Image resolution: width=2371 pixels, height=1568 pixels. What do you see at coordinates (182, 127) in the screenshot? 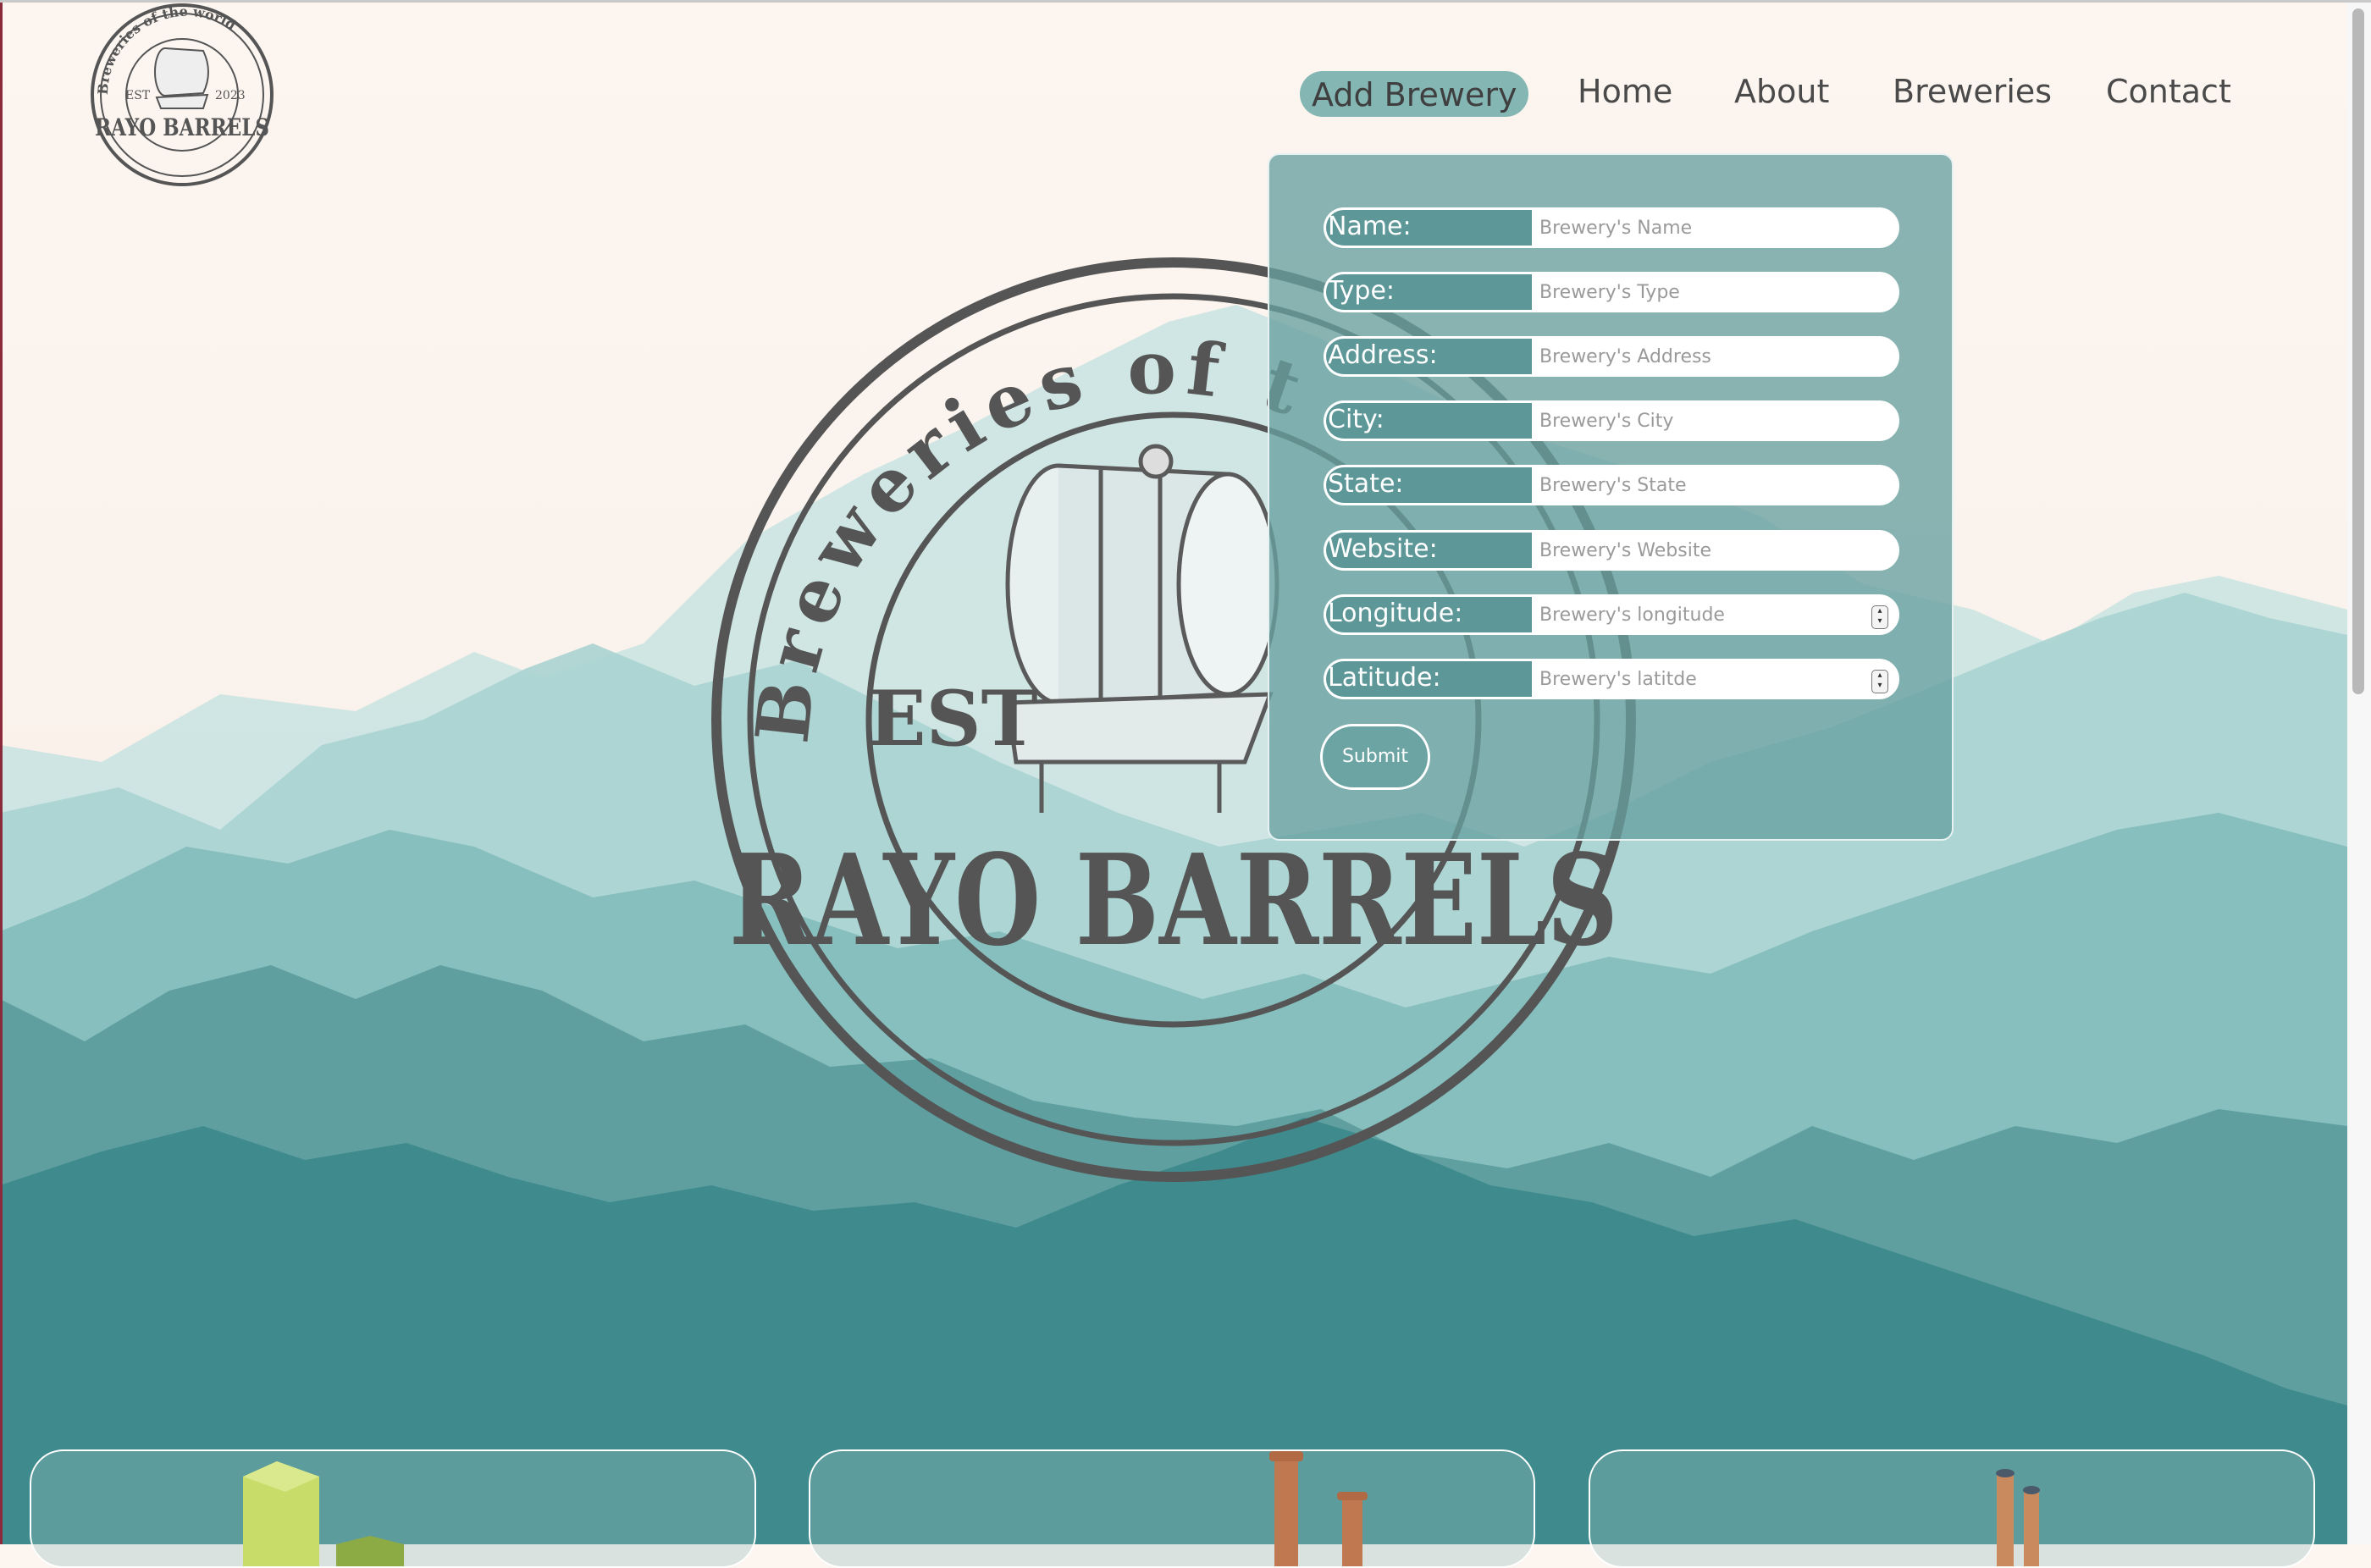
I see `brand-name: RAYO BARRELS` at bounding box center [182, 127].